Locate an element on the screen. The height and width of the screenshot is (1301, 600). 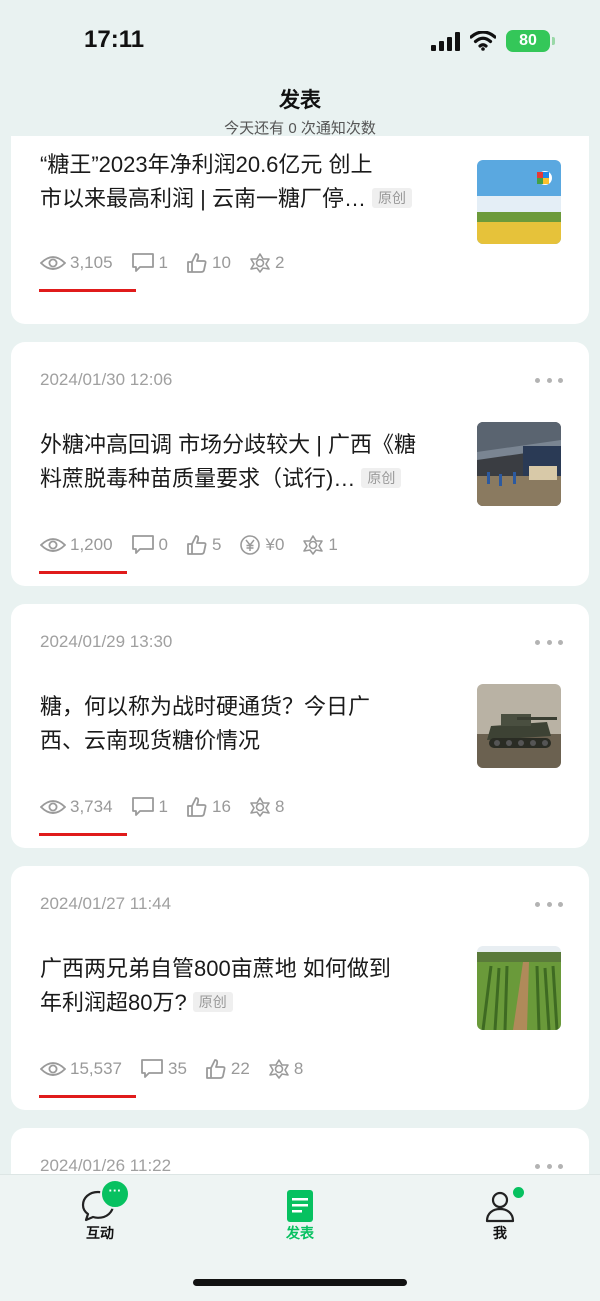
likes-count: 16 is located at coordinates (221, 806).